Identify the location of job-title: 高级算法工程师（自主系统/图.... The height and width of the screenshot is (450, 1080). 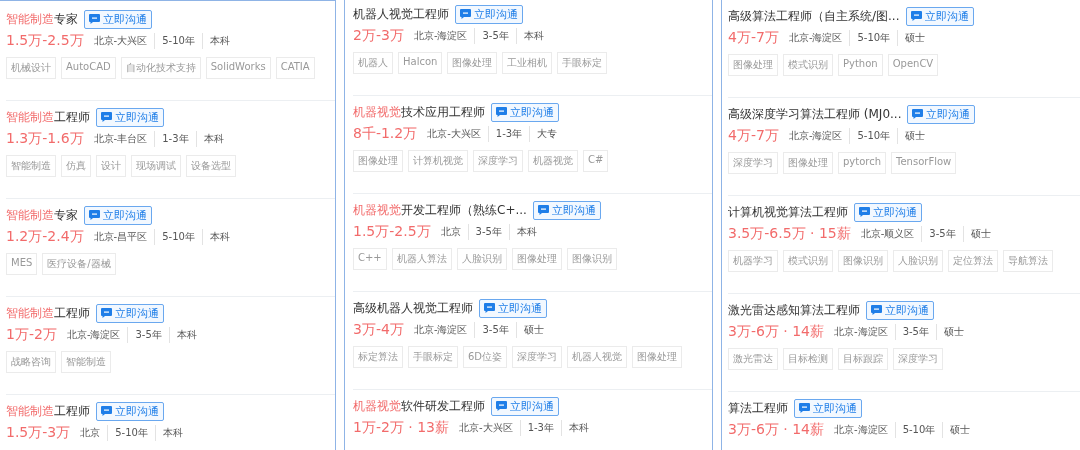
(814, 16).